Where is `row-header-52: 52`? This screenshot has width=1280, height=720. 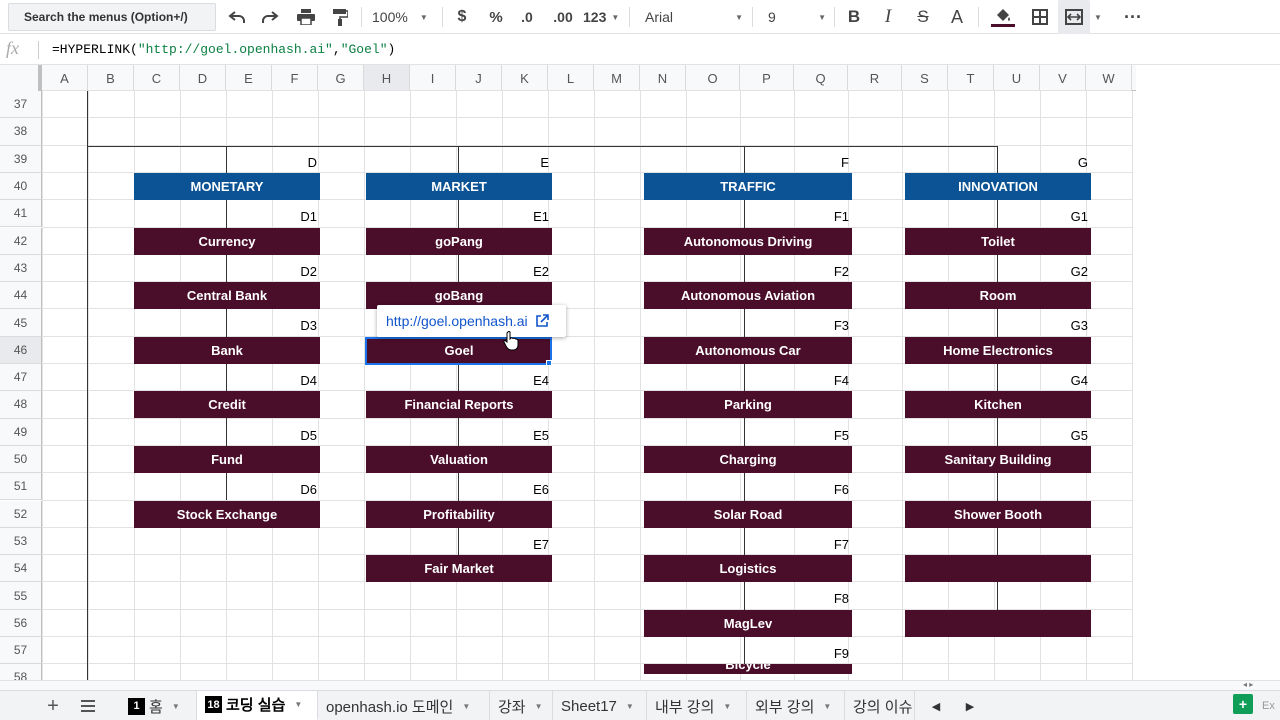
row-header-52: 52 is located at coordinates (21, 514).